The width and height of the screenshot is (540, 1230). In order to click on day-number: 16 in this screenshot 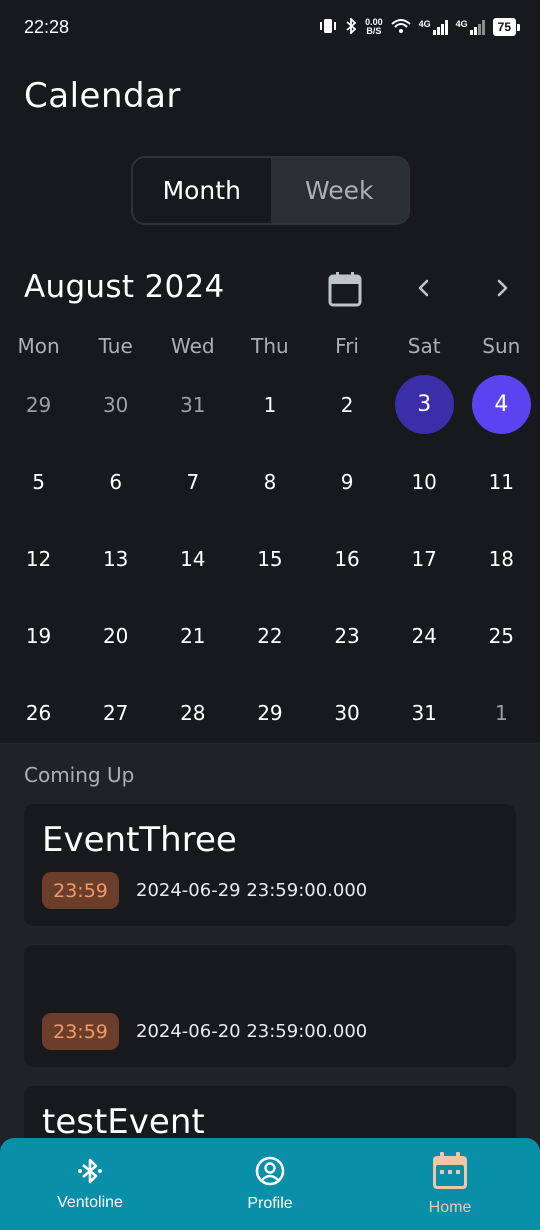, I will do `click(347, 558)`.